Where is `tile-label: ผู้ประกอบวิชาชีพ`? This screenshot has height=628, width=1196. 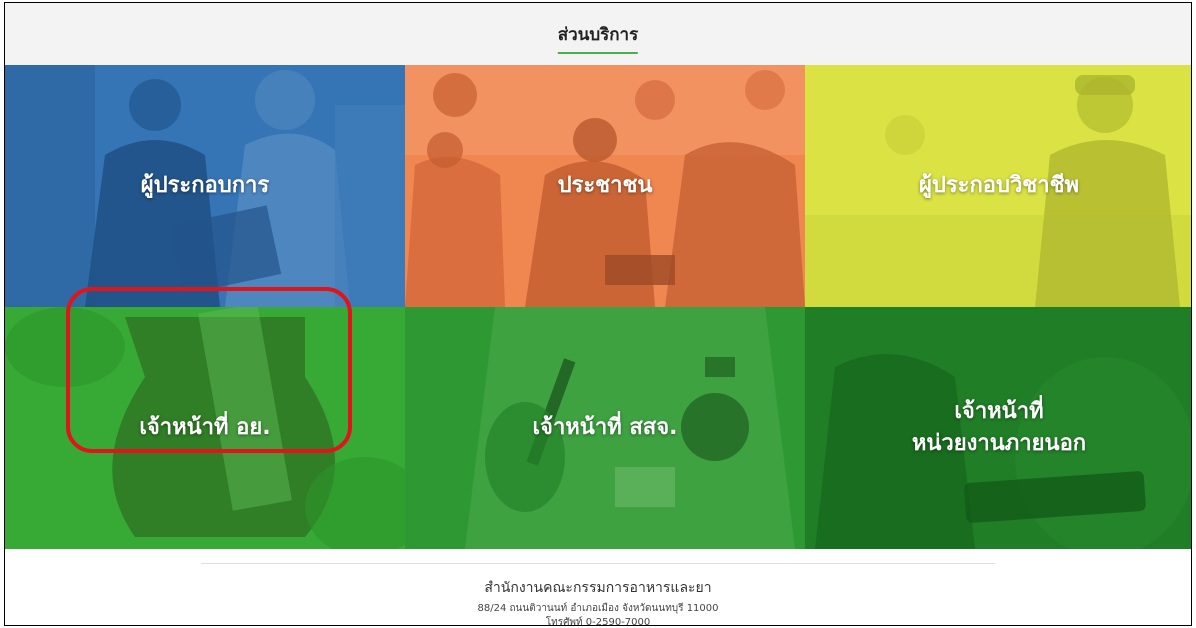
tile-label: ผู้ประกอบวิชาชีพ is located at coordinates (999, 185).